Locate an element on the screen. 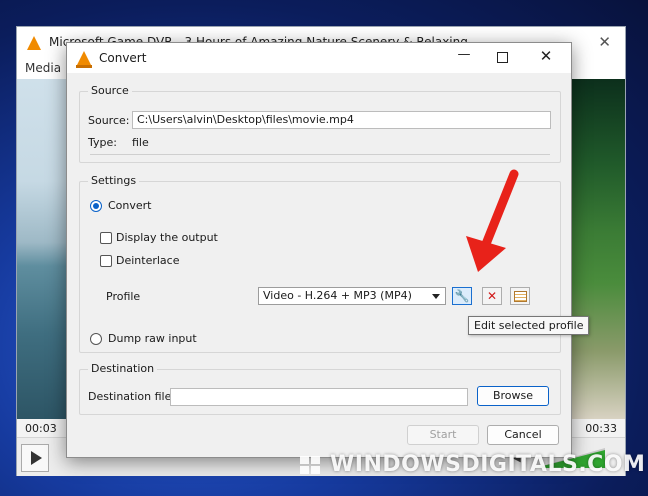 Image resolution: width=648 pixels, height=496 pixels. dump-raw-label: Dump raw input is located at coordinates (152, 338).